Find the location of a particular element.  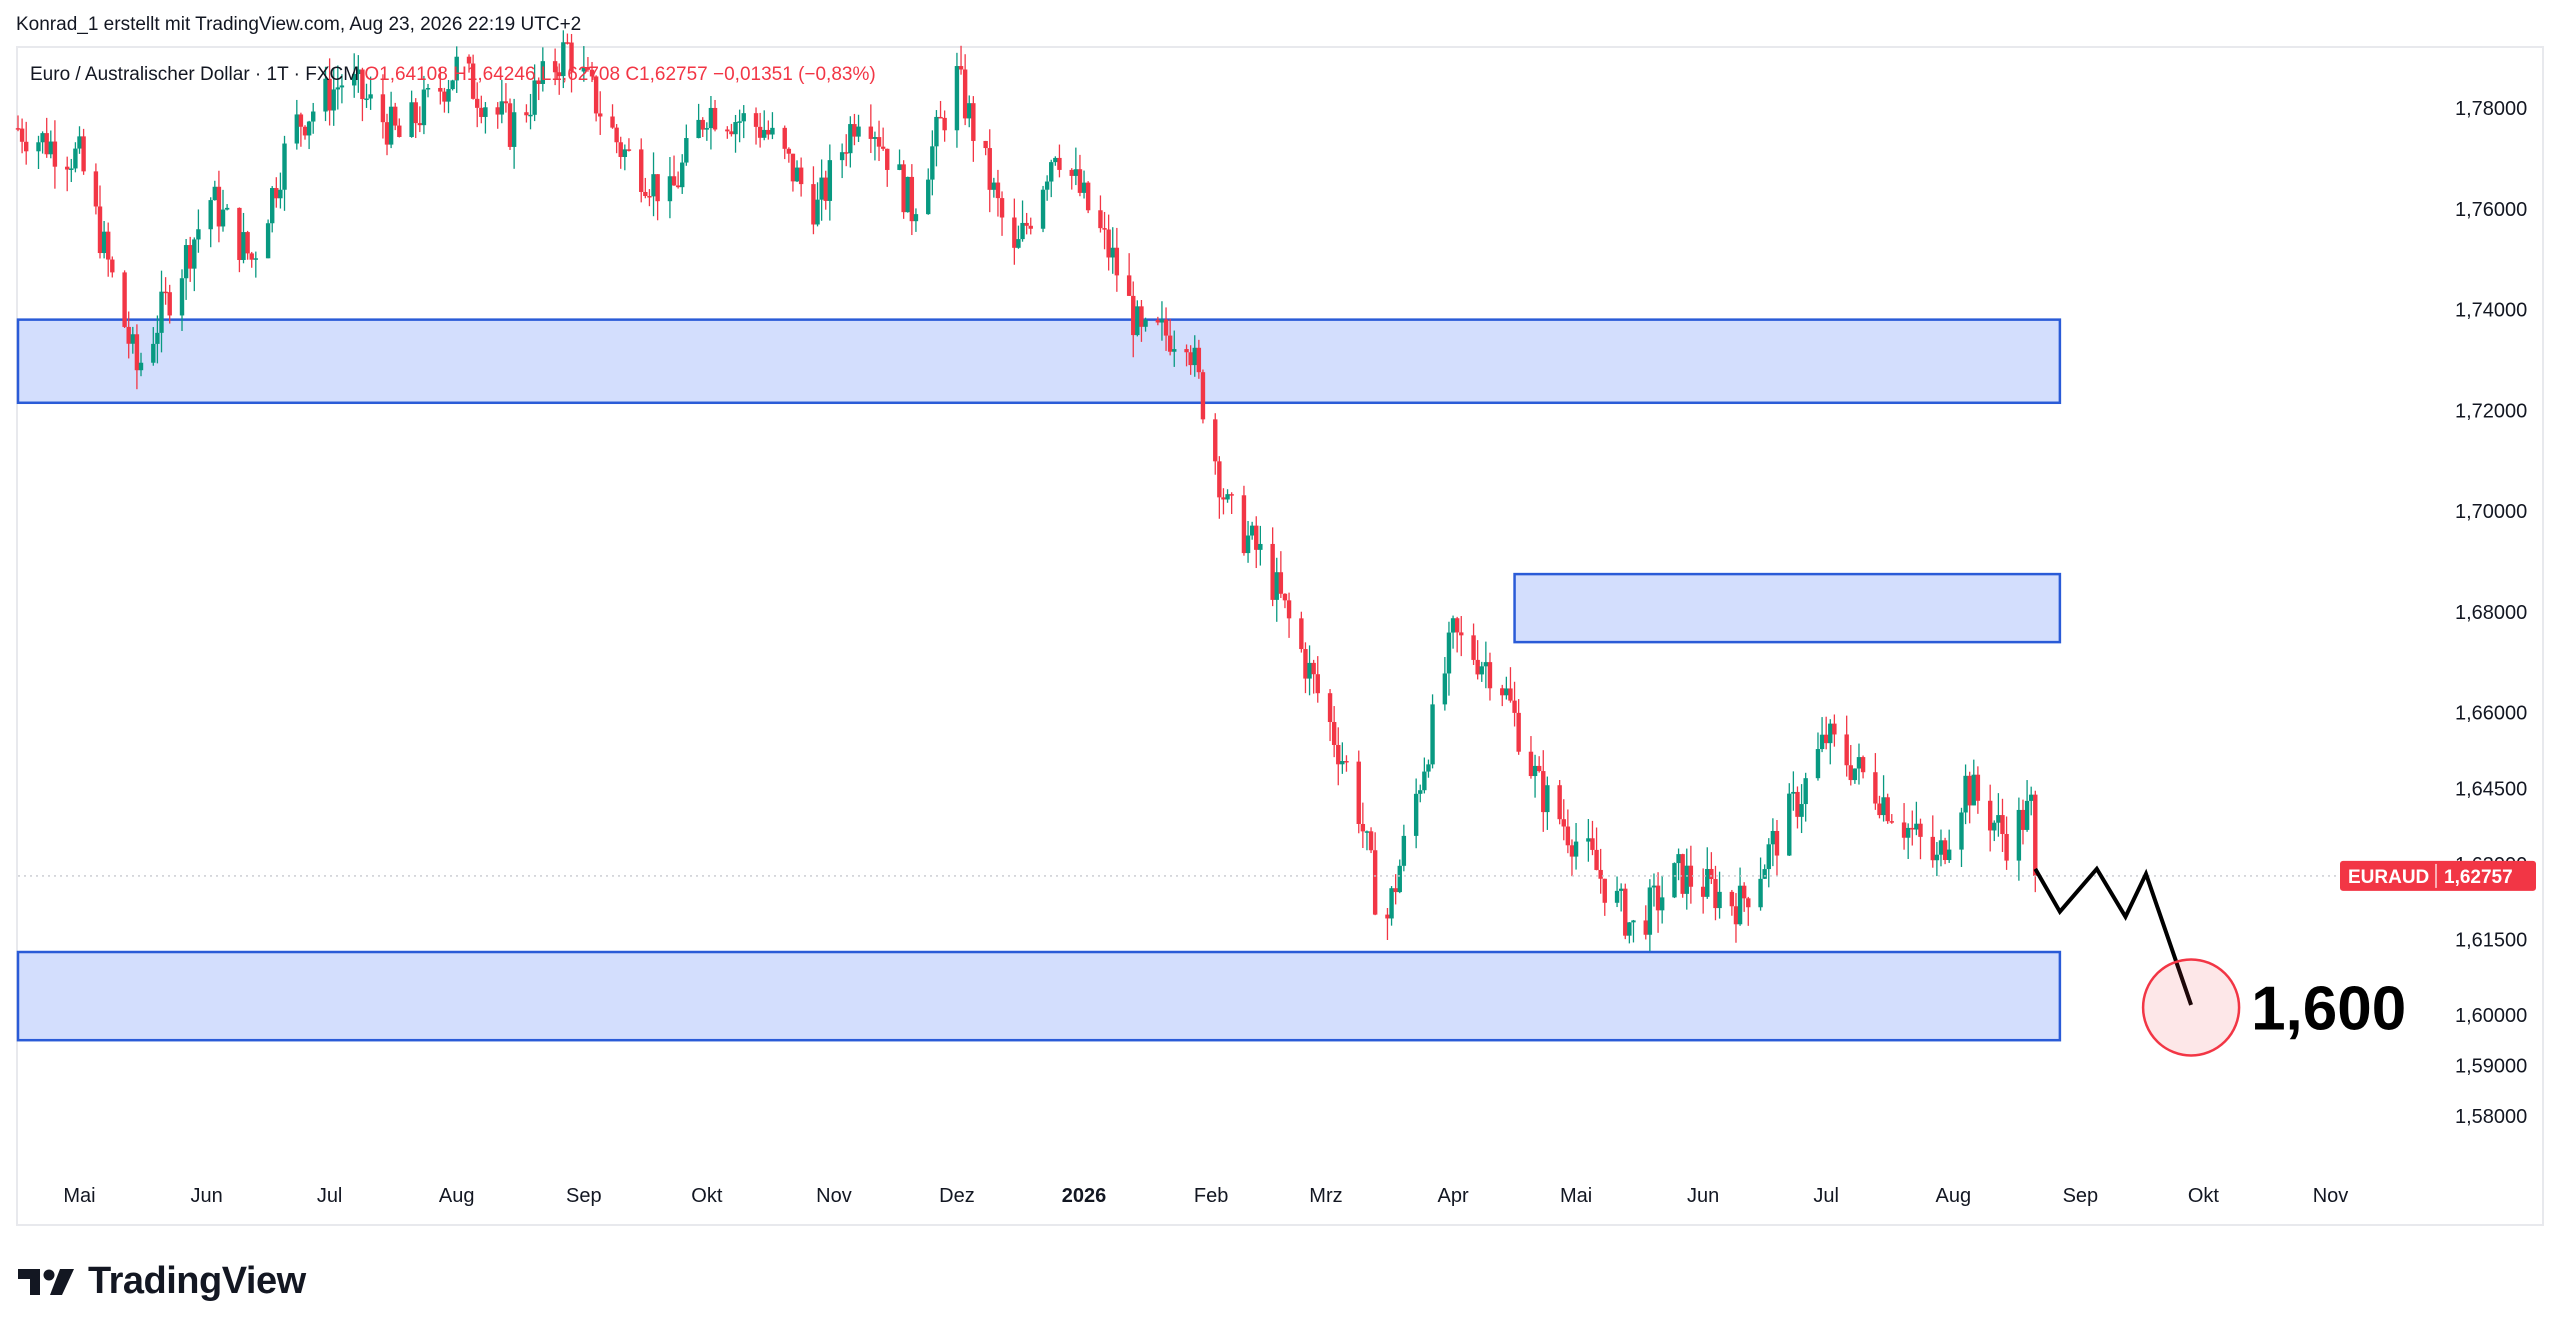

legend-symbol: Euro / Australischer Dollar · 1T · FXCM is located at coordinates (195, 74).